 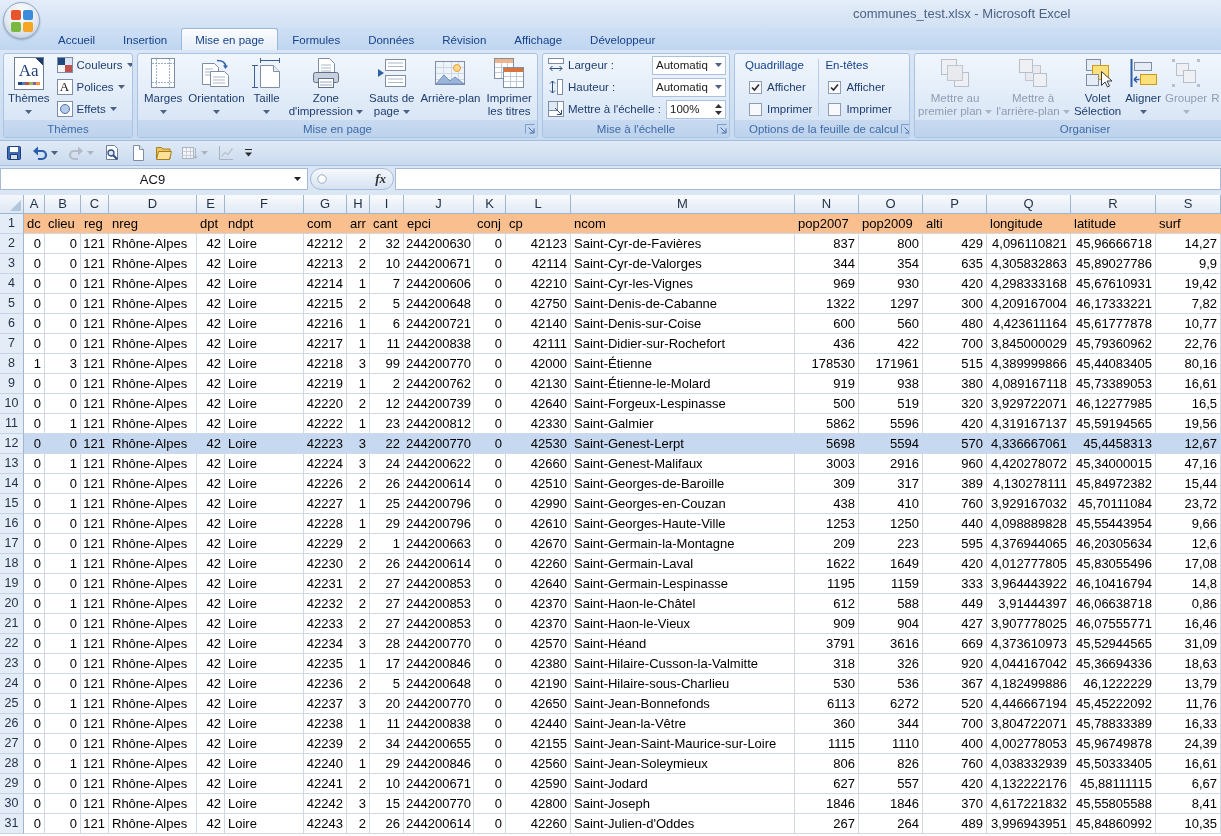 I want to click on column-header: I, so click(x=387, y=204).